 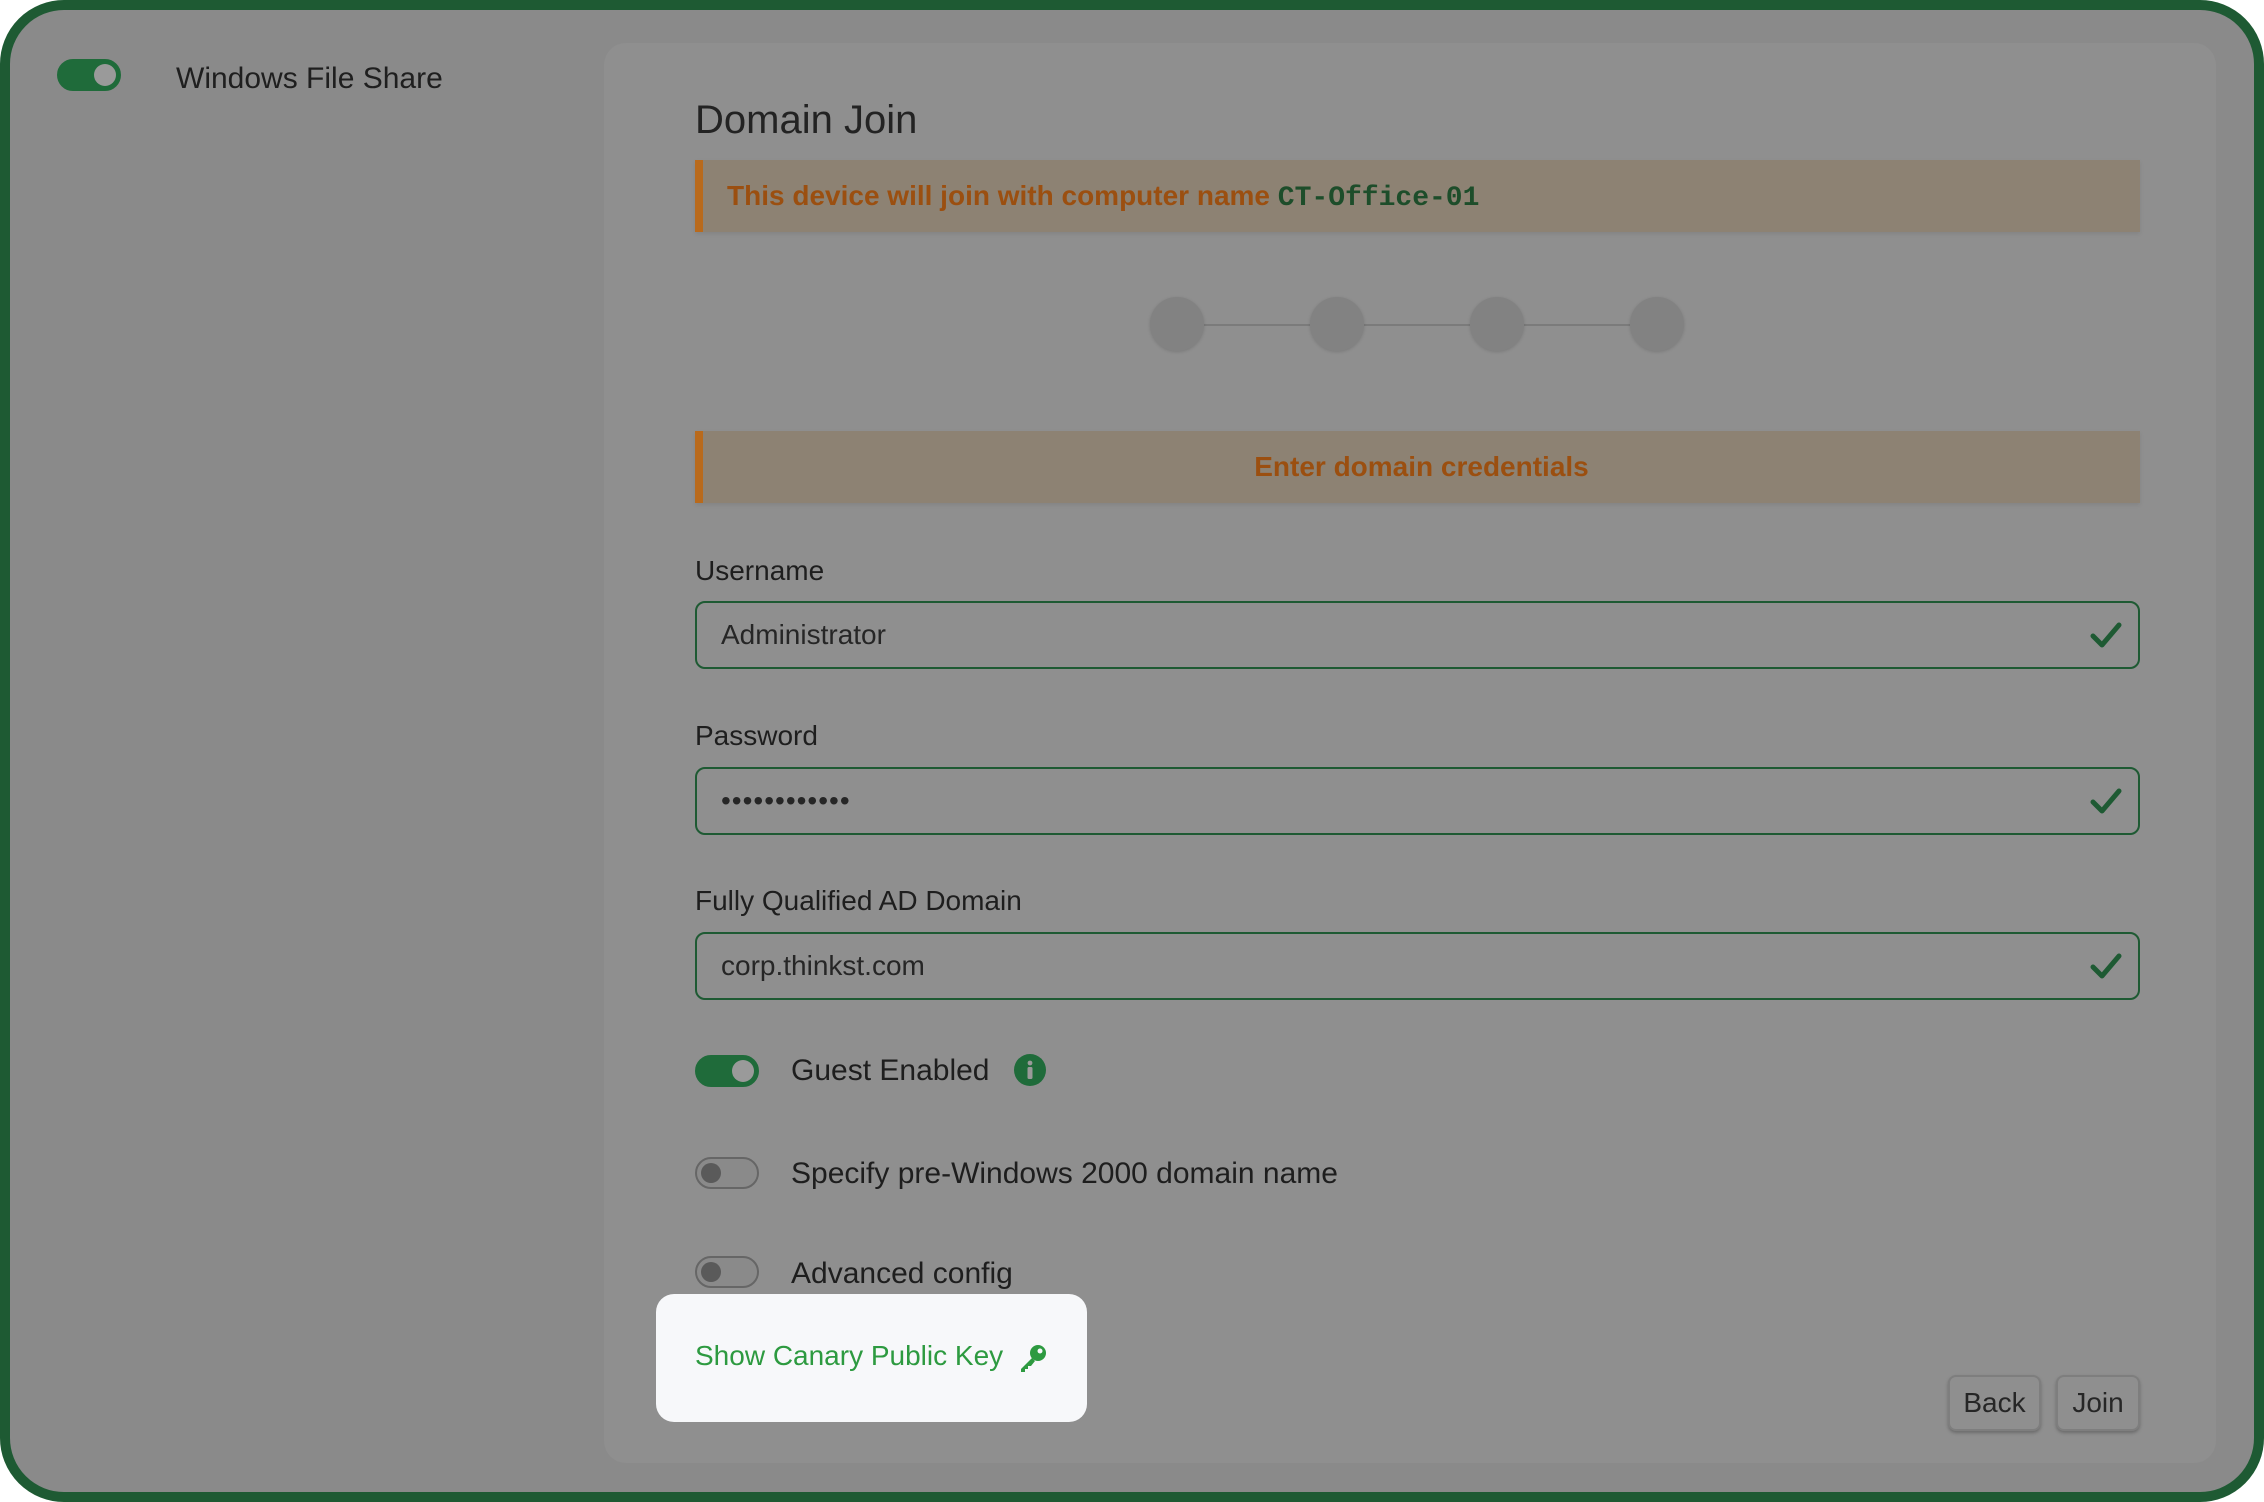 I want to click on back-button: Back, so click(x=1994, y=1403).